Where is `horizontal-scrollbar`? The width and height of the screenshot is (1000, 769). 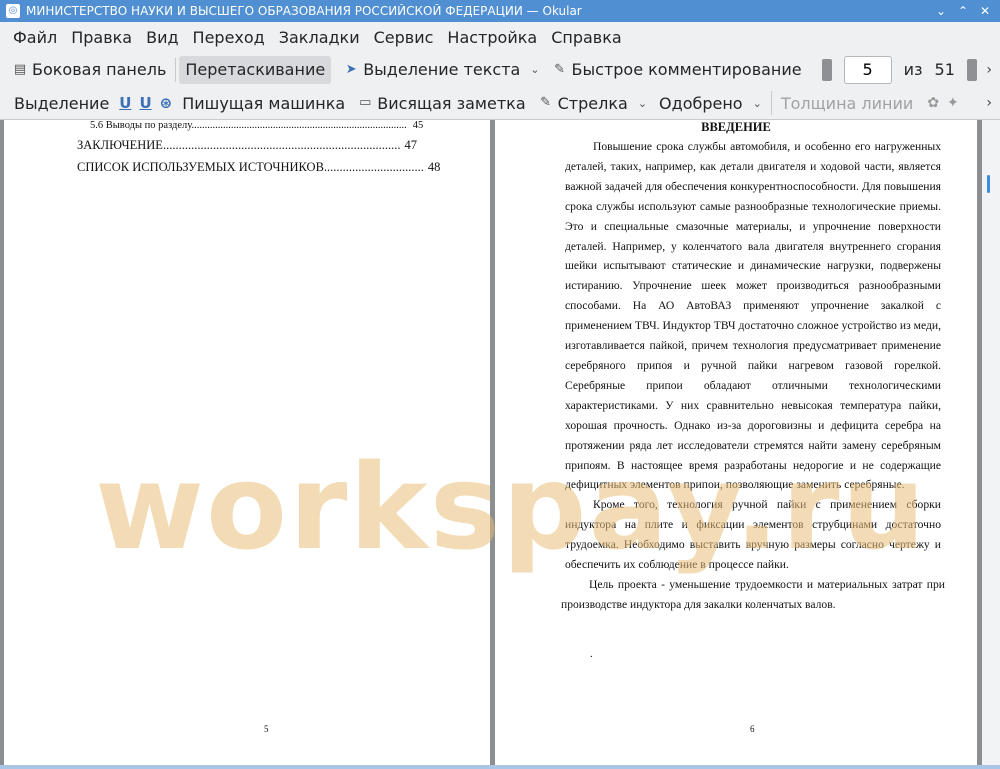 horizontal-scrollbar is located at coordinates (500, 767).